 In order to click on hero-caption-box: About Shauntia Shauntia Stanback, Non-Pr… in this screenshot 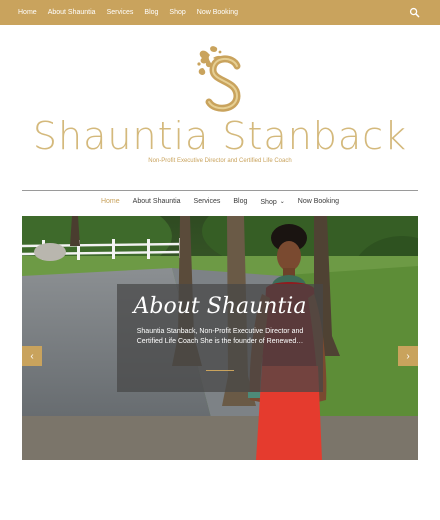, I will do `click(220, 338)`.